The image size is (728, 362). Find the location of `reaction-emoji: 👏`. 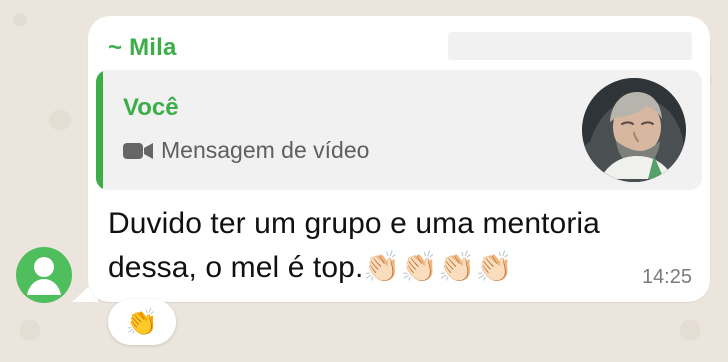

reaction-emoji: 👏 is located at coordinates (142, 321).